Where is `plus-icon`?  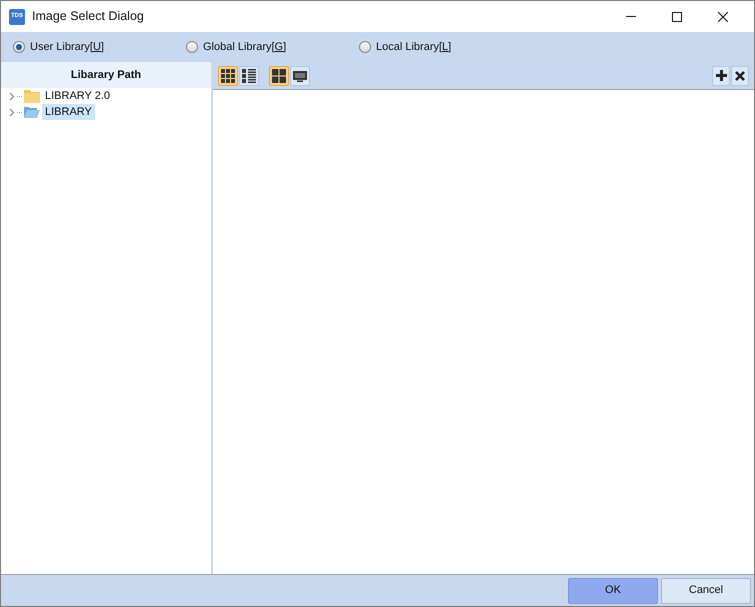 plus-icon is located at coordinates (721, 75).